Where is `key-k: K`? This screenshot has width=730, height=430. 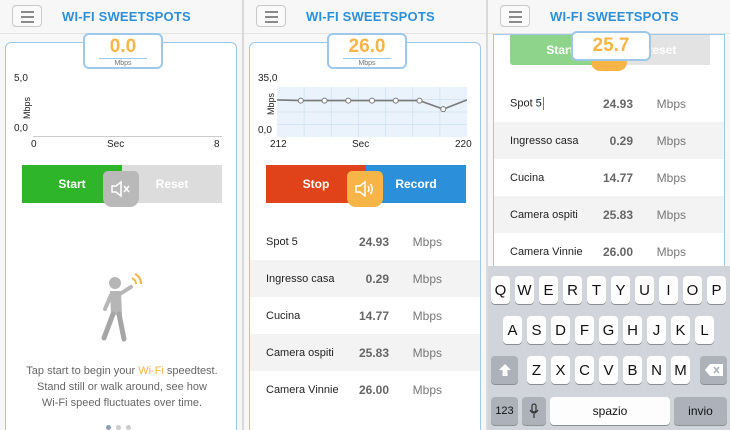 key-k: K is located at coordinates (680, 330).